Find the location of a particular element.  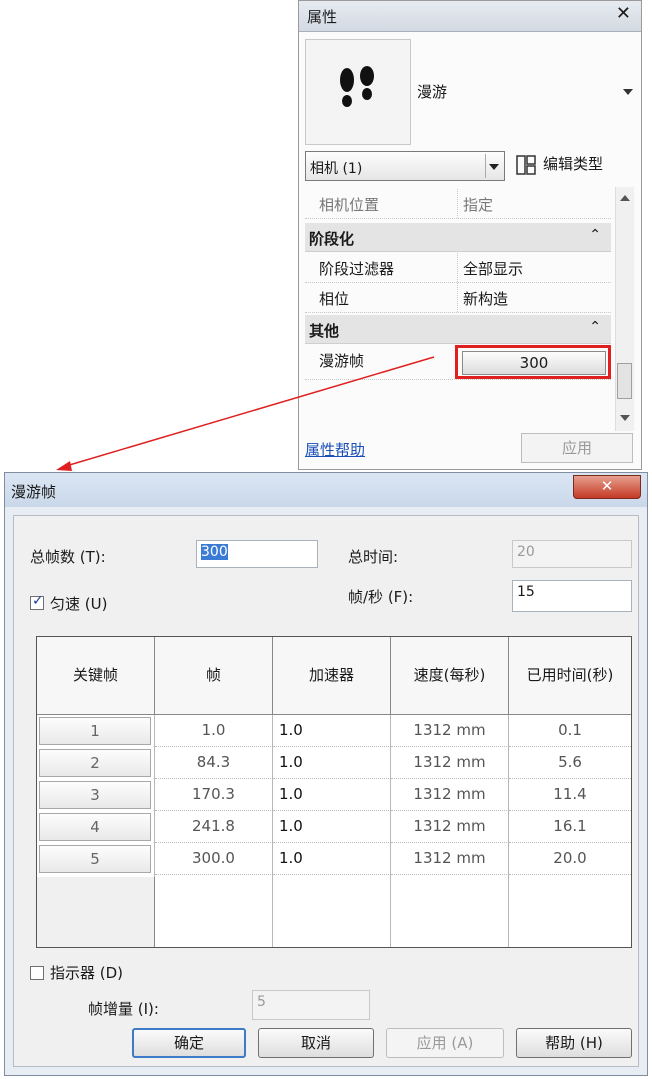

property-key: 阶段过滤器 is located at coordinates (357, 269).